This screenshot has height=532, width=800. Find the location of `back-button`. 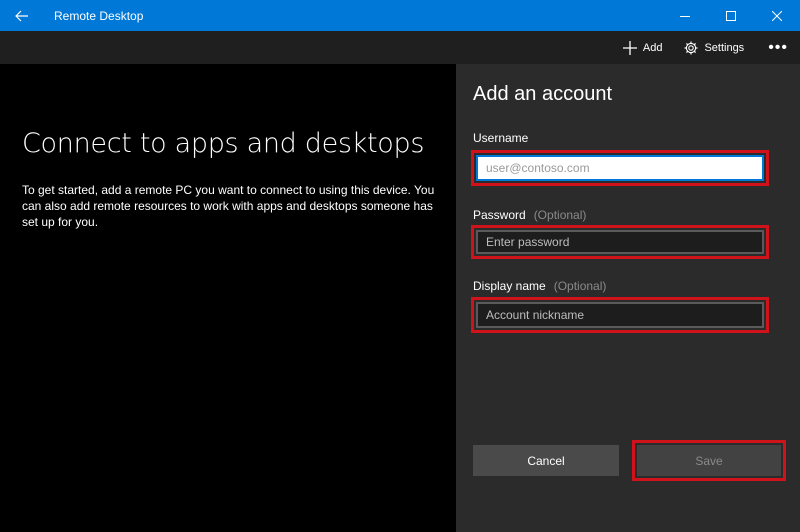

back-button is located at coordinates (22, 15).